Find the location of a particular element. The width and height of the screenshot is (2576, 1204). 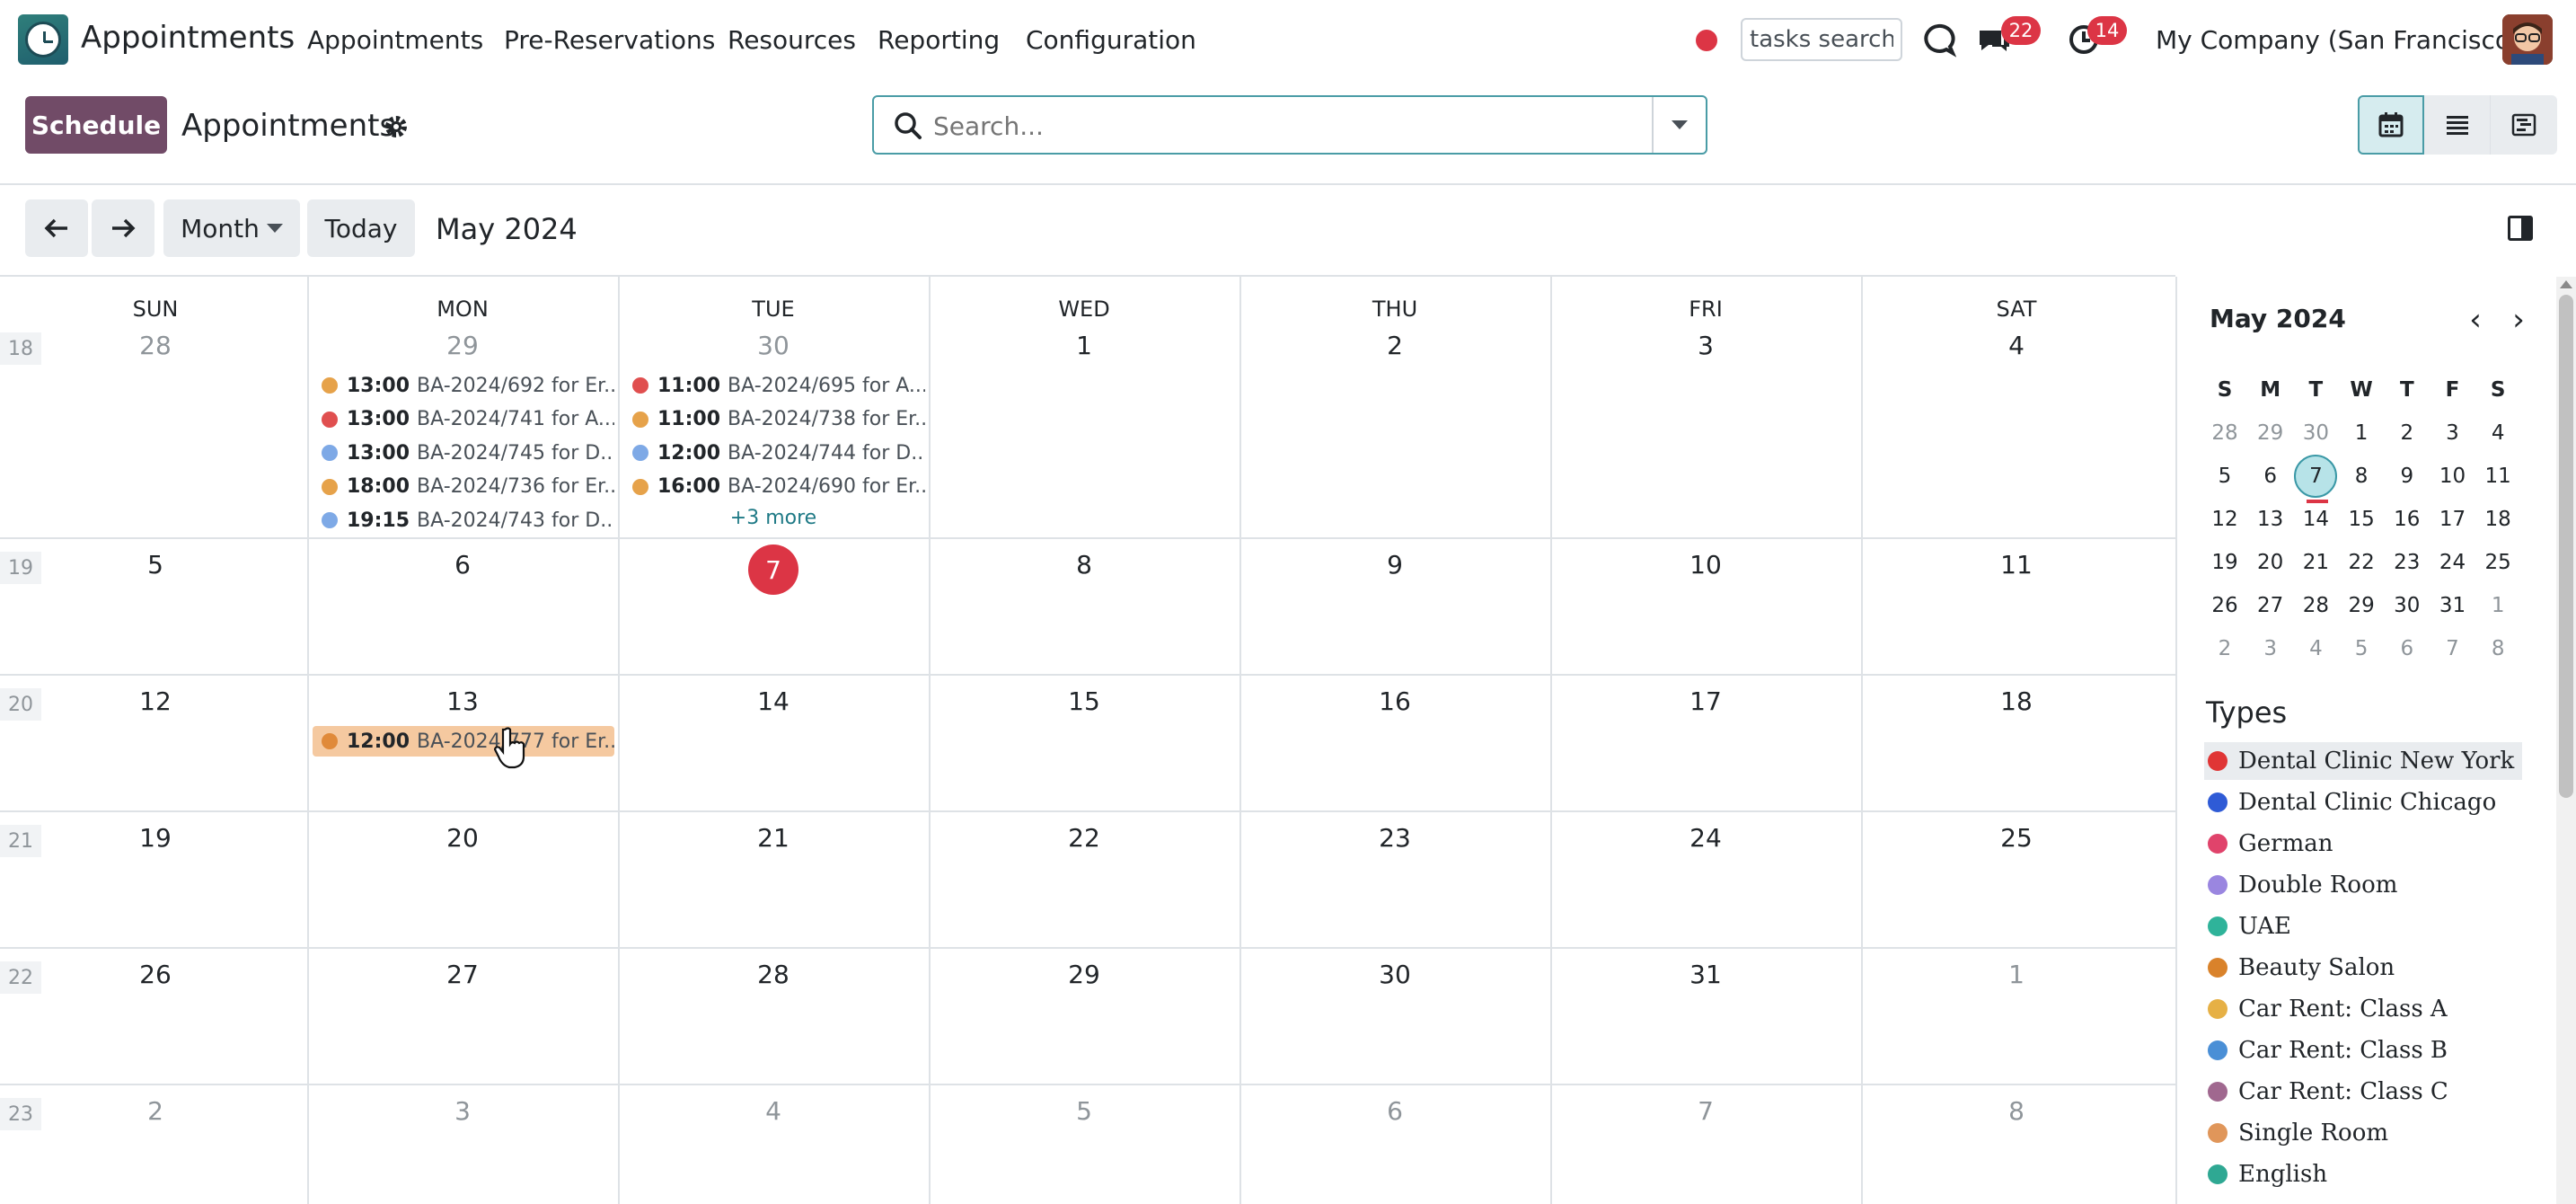

mini-day: 18 is located at coordinates (2497, 519).